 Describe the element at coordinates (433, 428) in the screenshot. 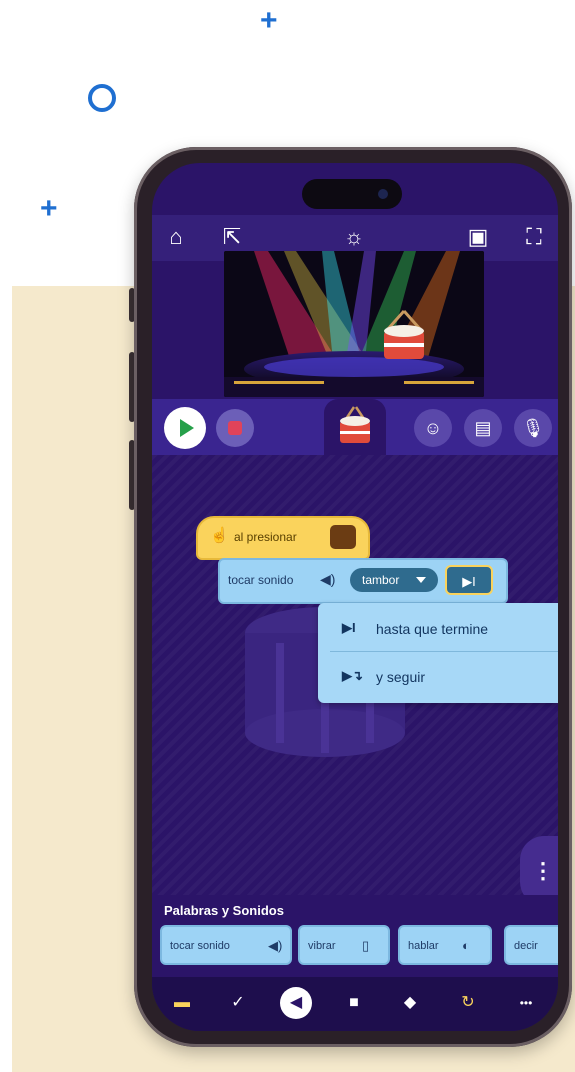

I see `emoji-button: ☺` at that location.